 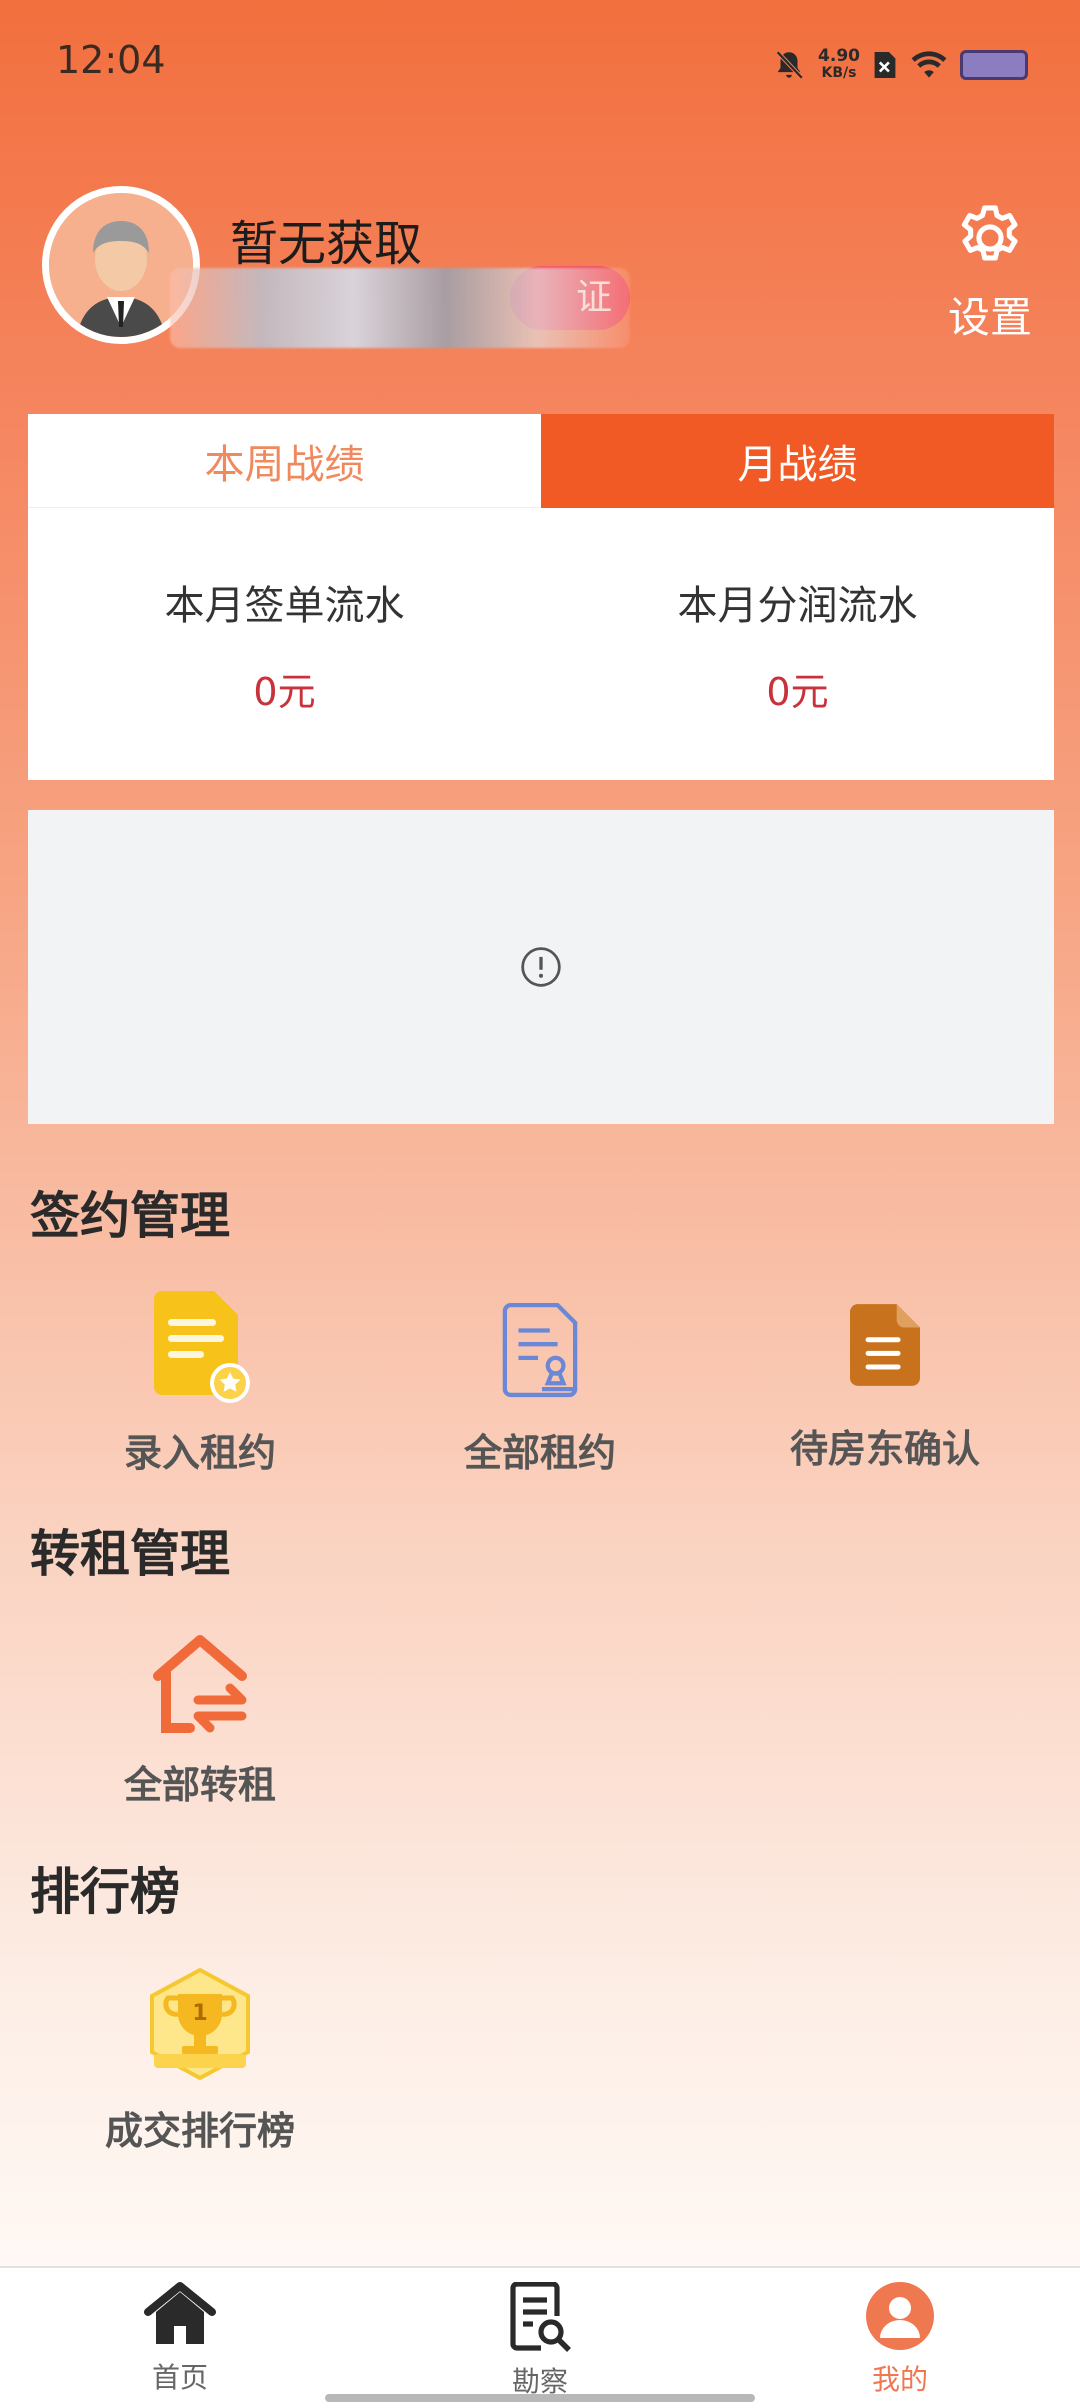 What do you see at coordinates (839, 64) in the screenshot?
I see `net-speed: 4.90 KB/s` at bounding box center [839, 64].